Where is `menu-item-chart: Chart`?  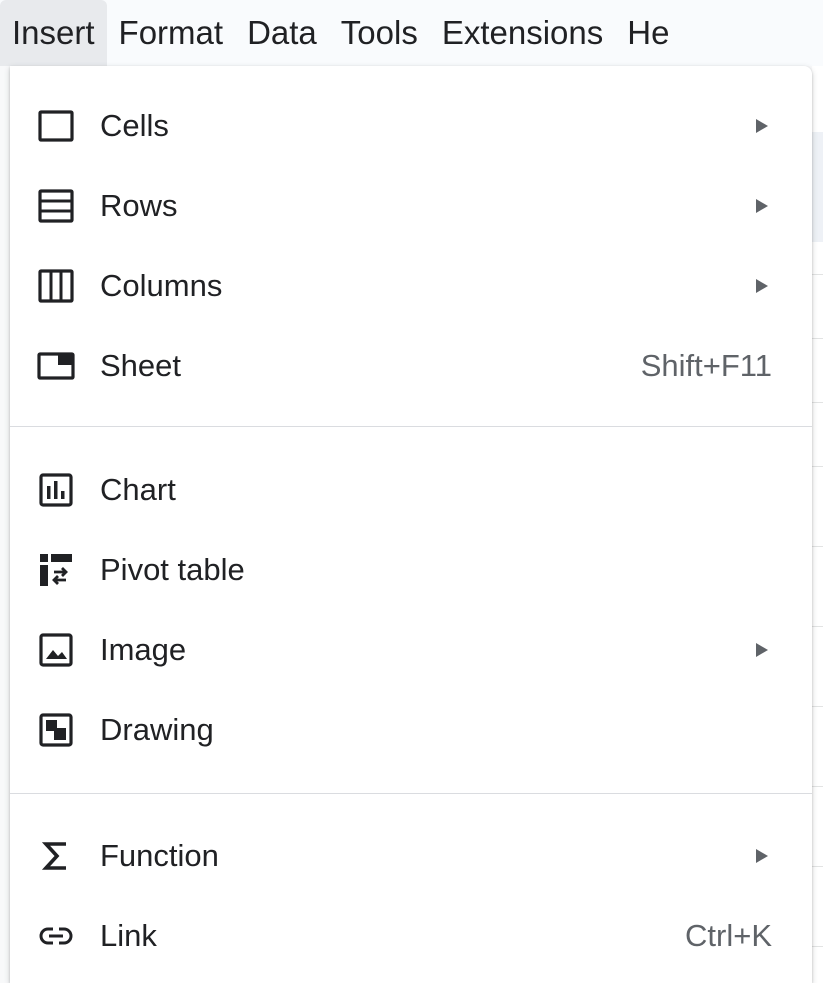 menu-item-chart: Chart is located at coordinates (411, 490).